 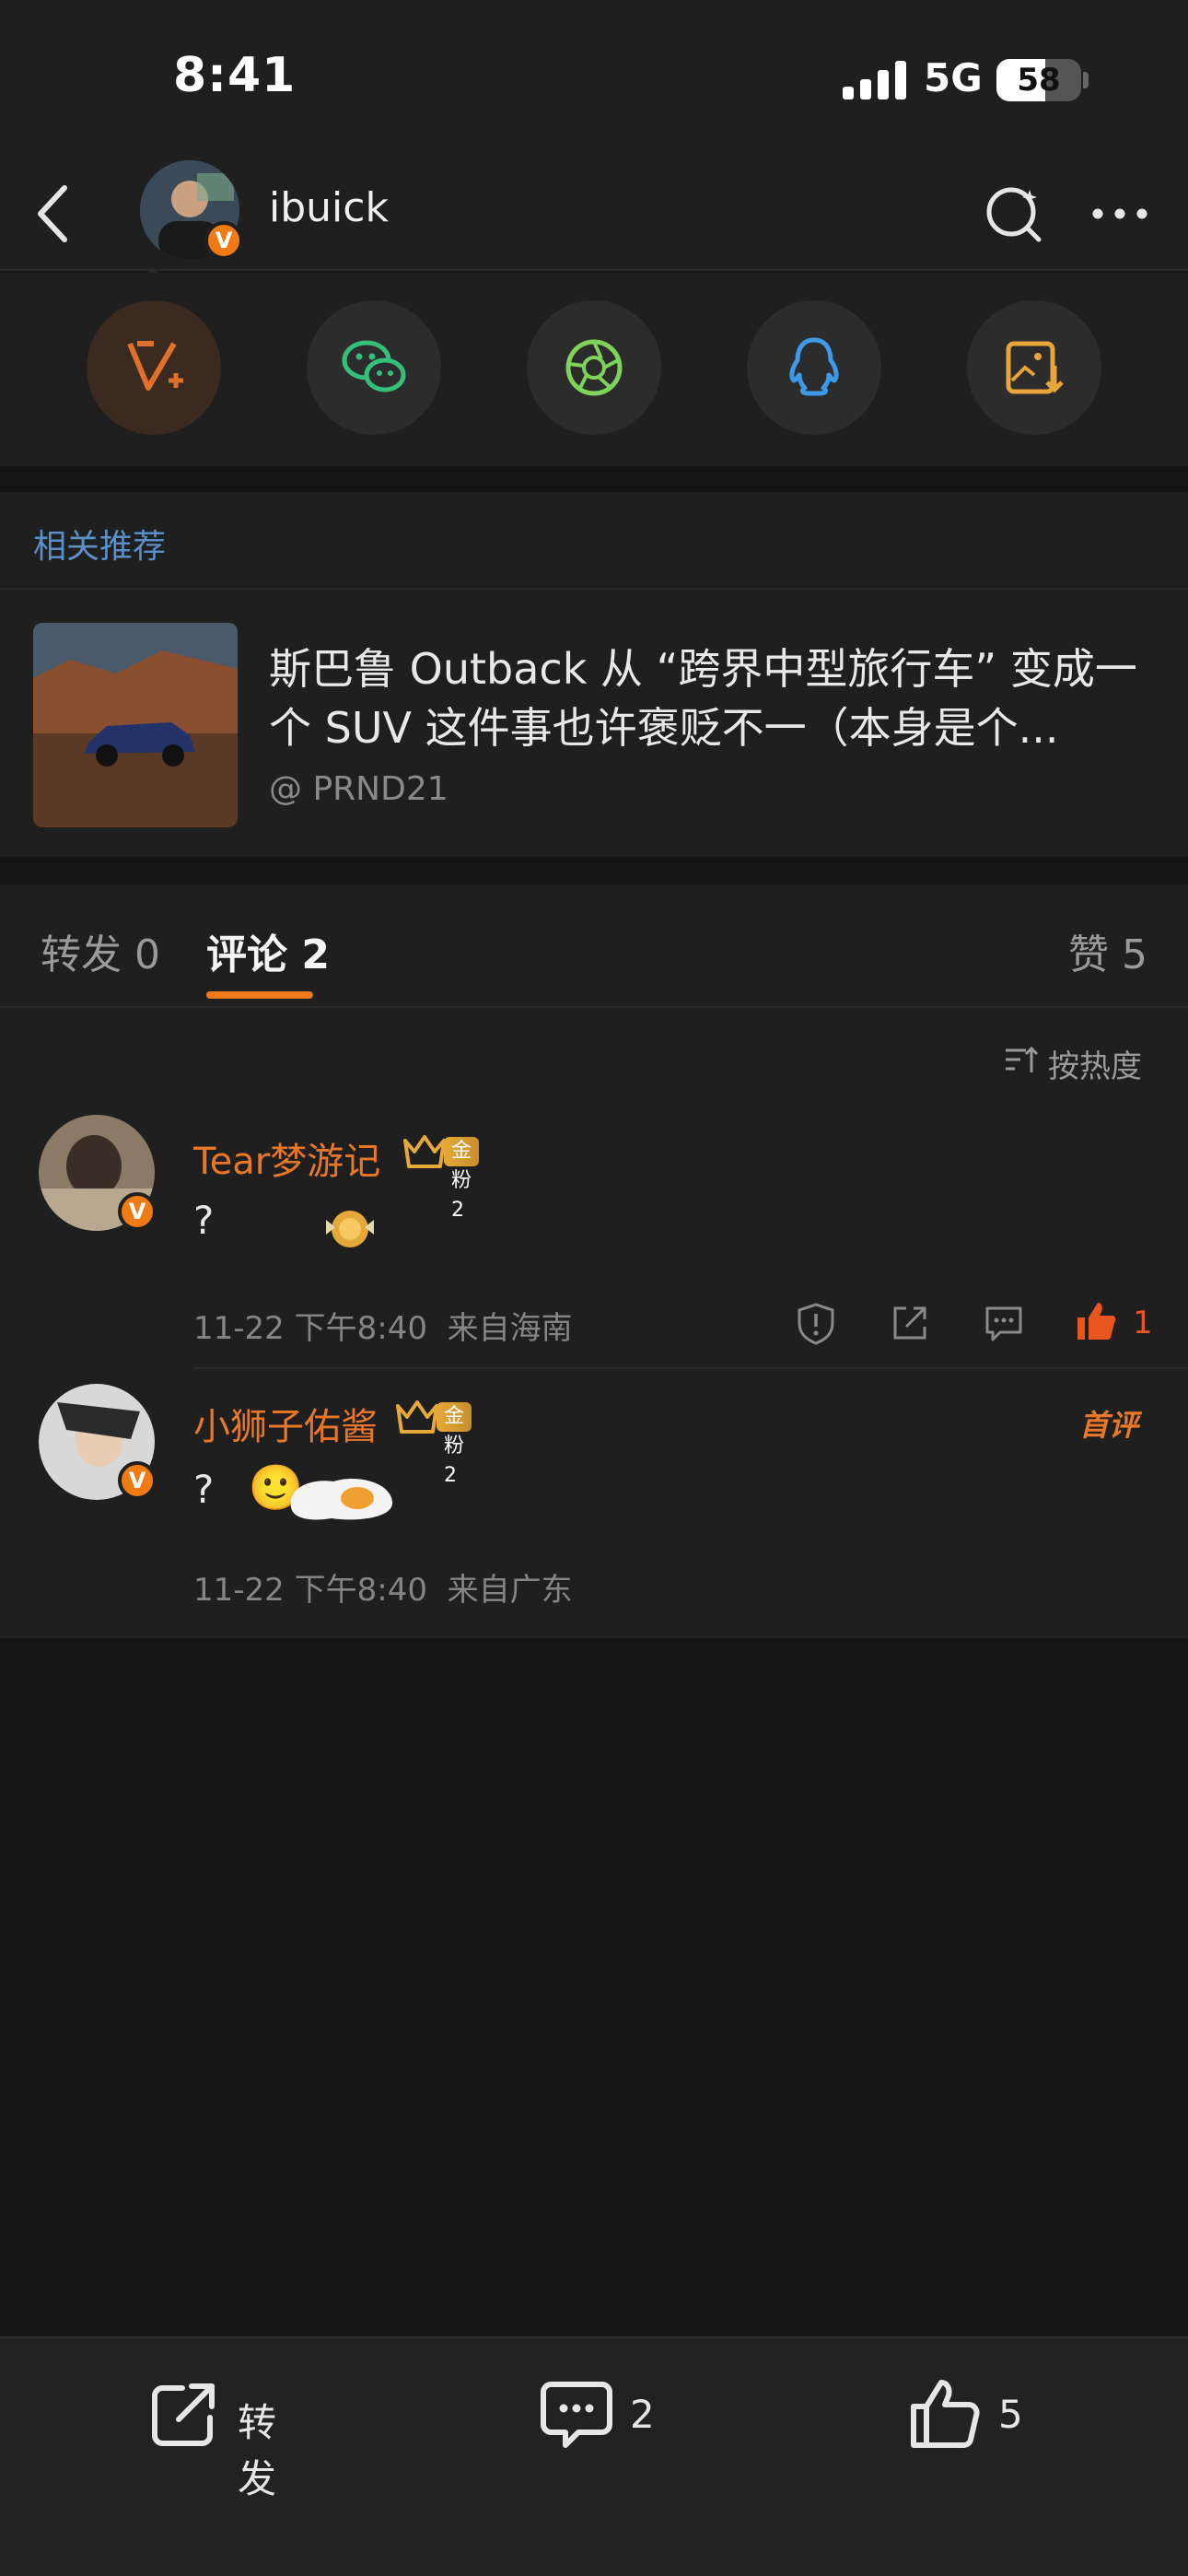 What do you see at coordinates (286, 1158) in the screenshot?
I see `commenter-name: Tear梦游记` at bounding box center [286, 1158].